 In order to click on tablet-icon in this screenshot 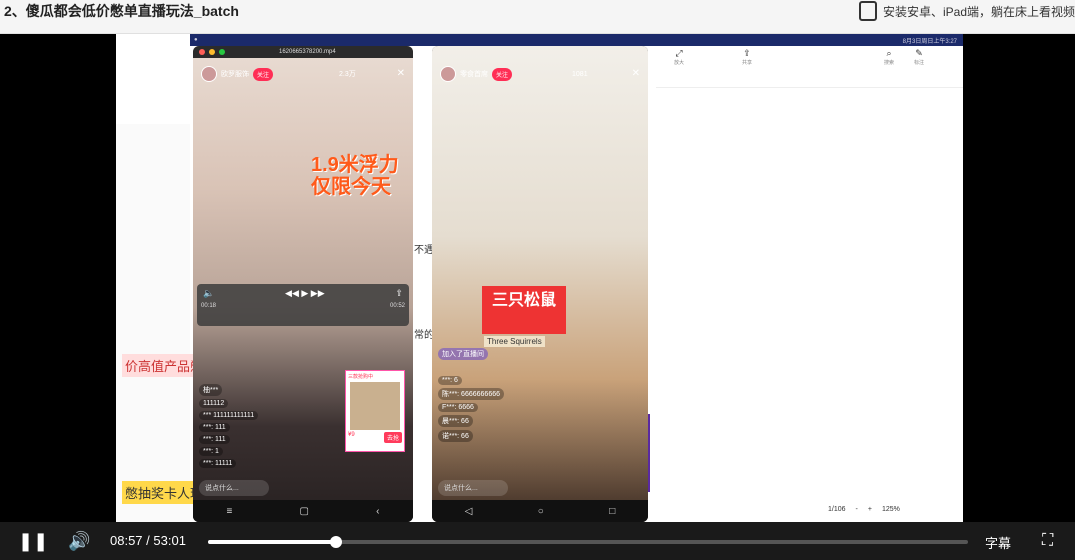, I will do `click(867, 11)`.